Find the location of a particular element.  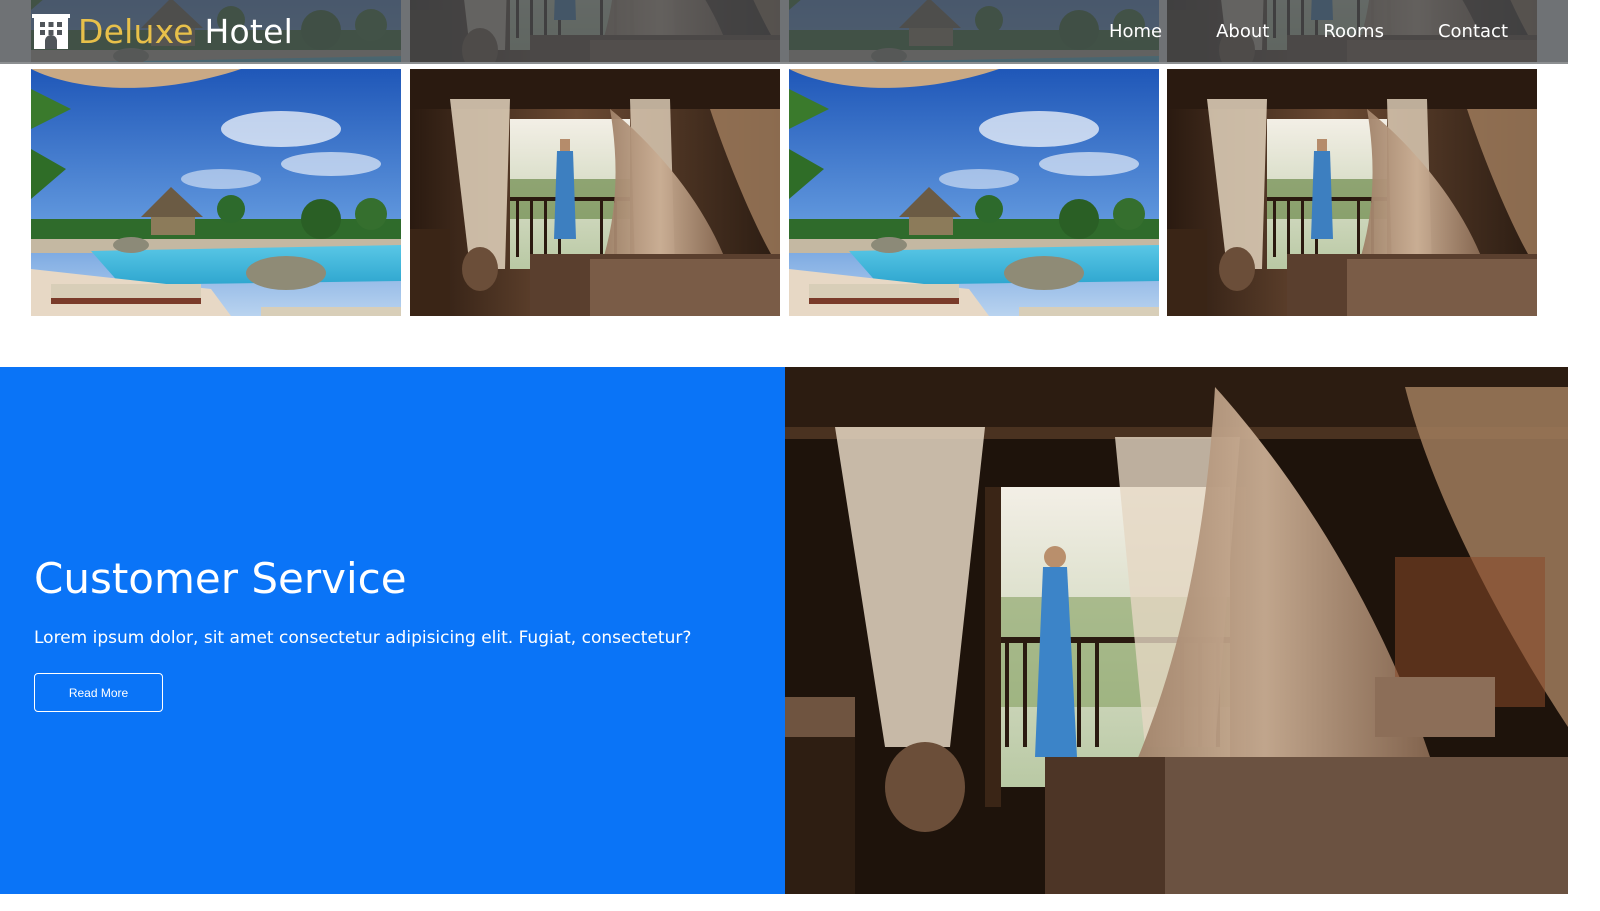

brand-name: Deluxe Hotel is located at coordinates (185, 32).